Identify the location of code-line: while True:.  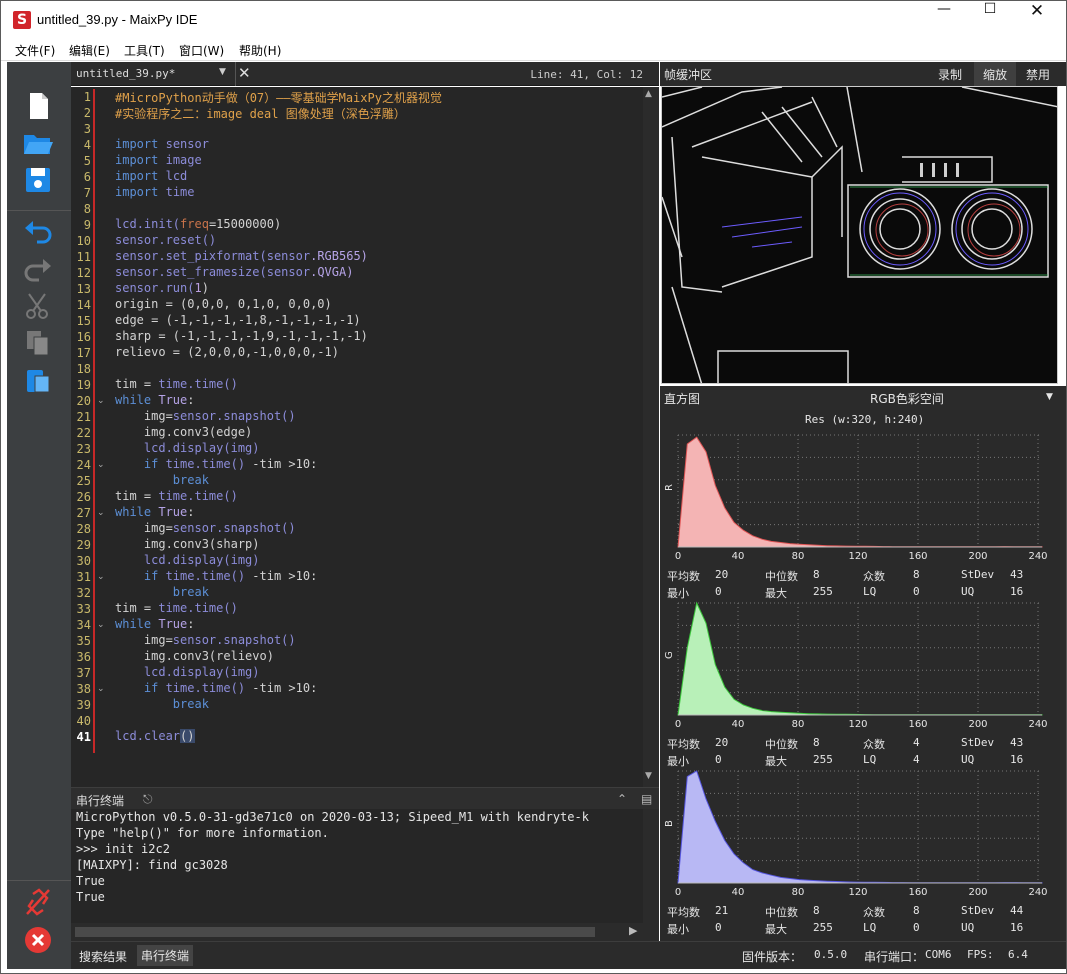
(155, 400).